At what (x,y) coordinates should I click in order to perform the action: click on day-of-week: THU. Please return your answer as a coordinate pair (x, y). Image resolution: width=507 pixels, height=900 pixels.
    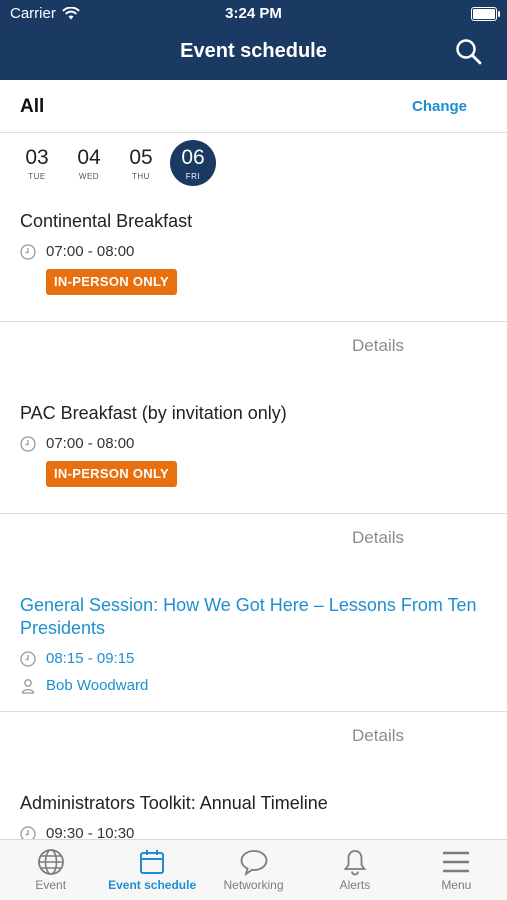
    Looking at the image, I should click on (141, 176).